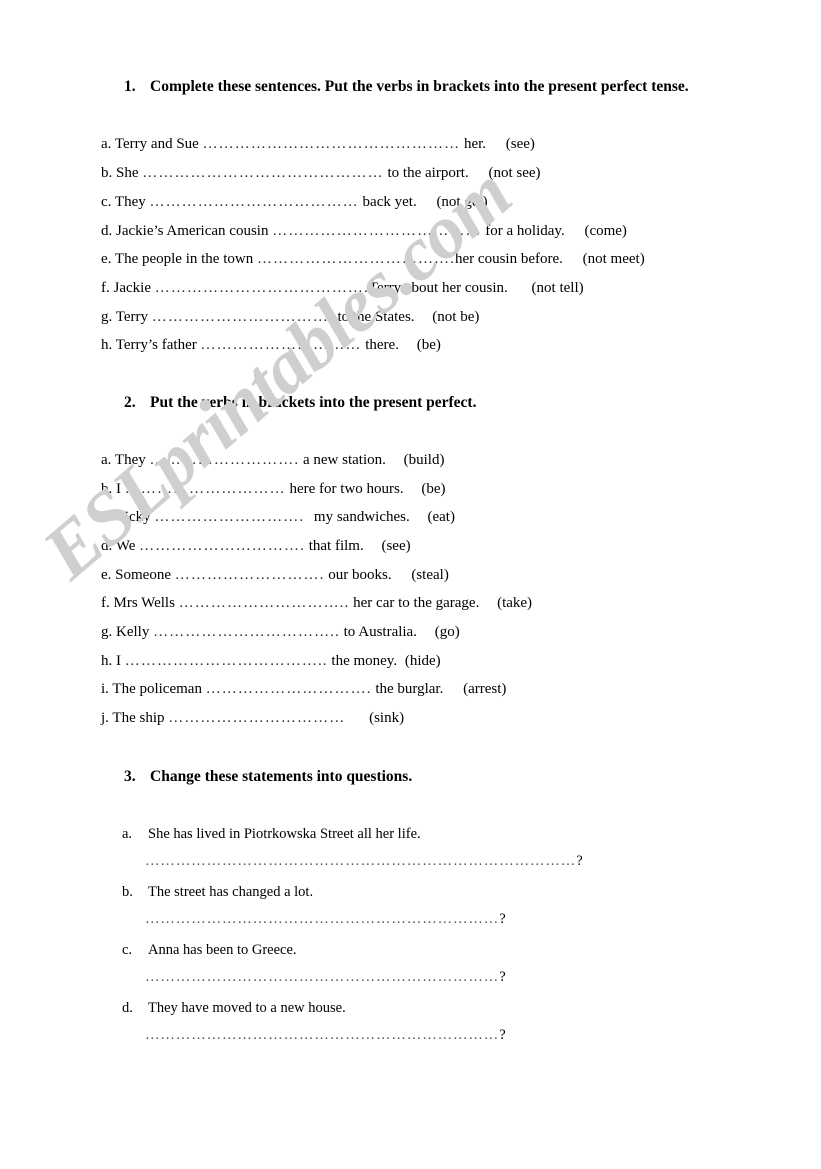 Image resolution: width=821 pixels, height=1169 pixels. Describe the element at coordinates (387, 718) in the screenshot. I see `verb-prompt: (sink)` at that location.